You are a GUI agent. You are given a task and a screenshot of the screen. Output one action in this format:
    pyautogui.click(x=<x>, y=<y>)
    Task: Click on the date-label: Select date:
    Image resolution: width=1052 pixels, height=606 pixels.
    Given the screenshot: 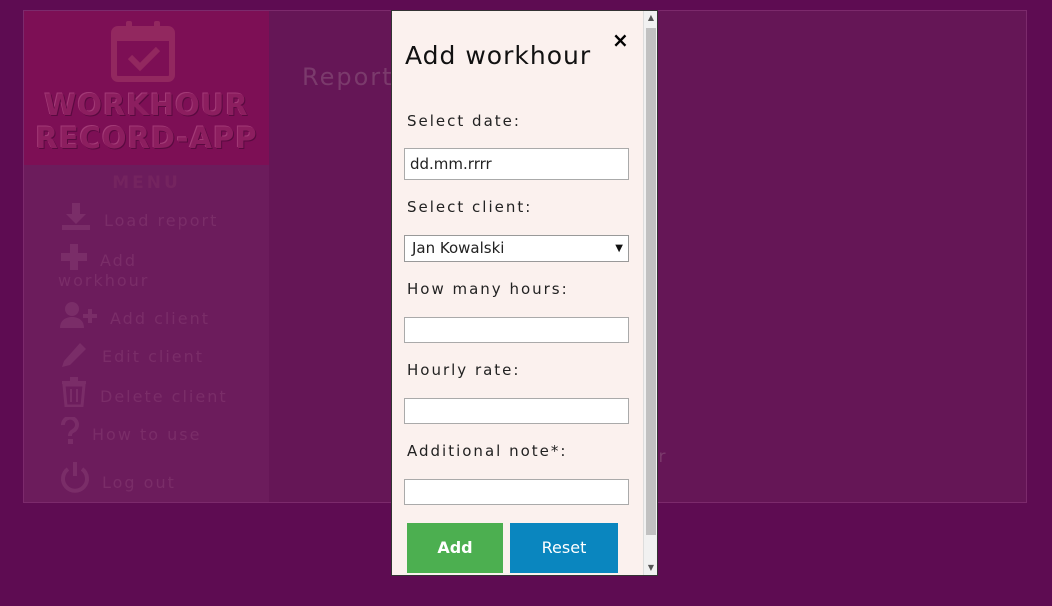 What is the action you would take?
    pyautogui.click(x=464, y=121)
    